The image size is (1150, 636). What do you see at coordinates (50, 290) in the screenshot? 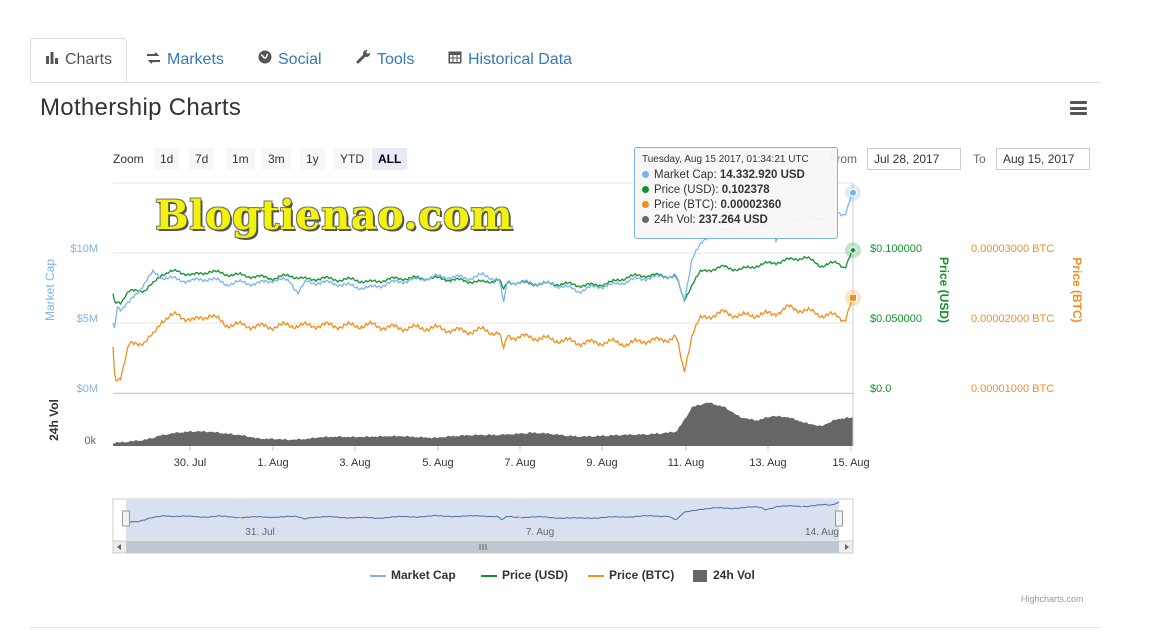
I see `y-axis-title-market-cap: Market Cap` at bounding box center [50, 290].